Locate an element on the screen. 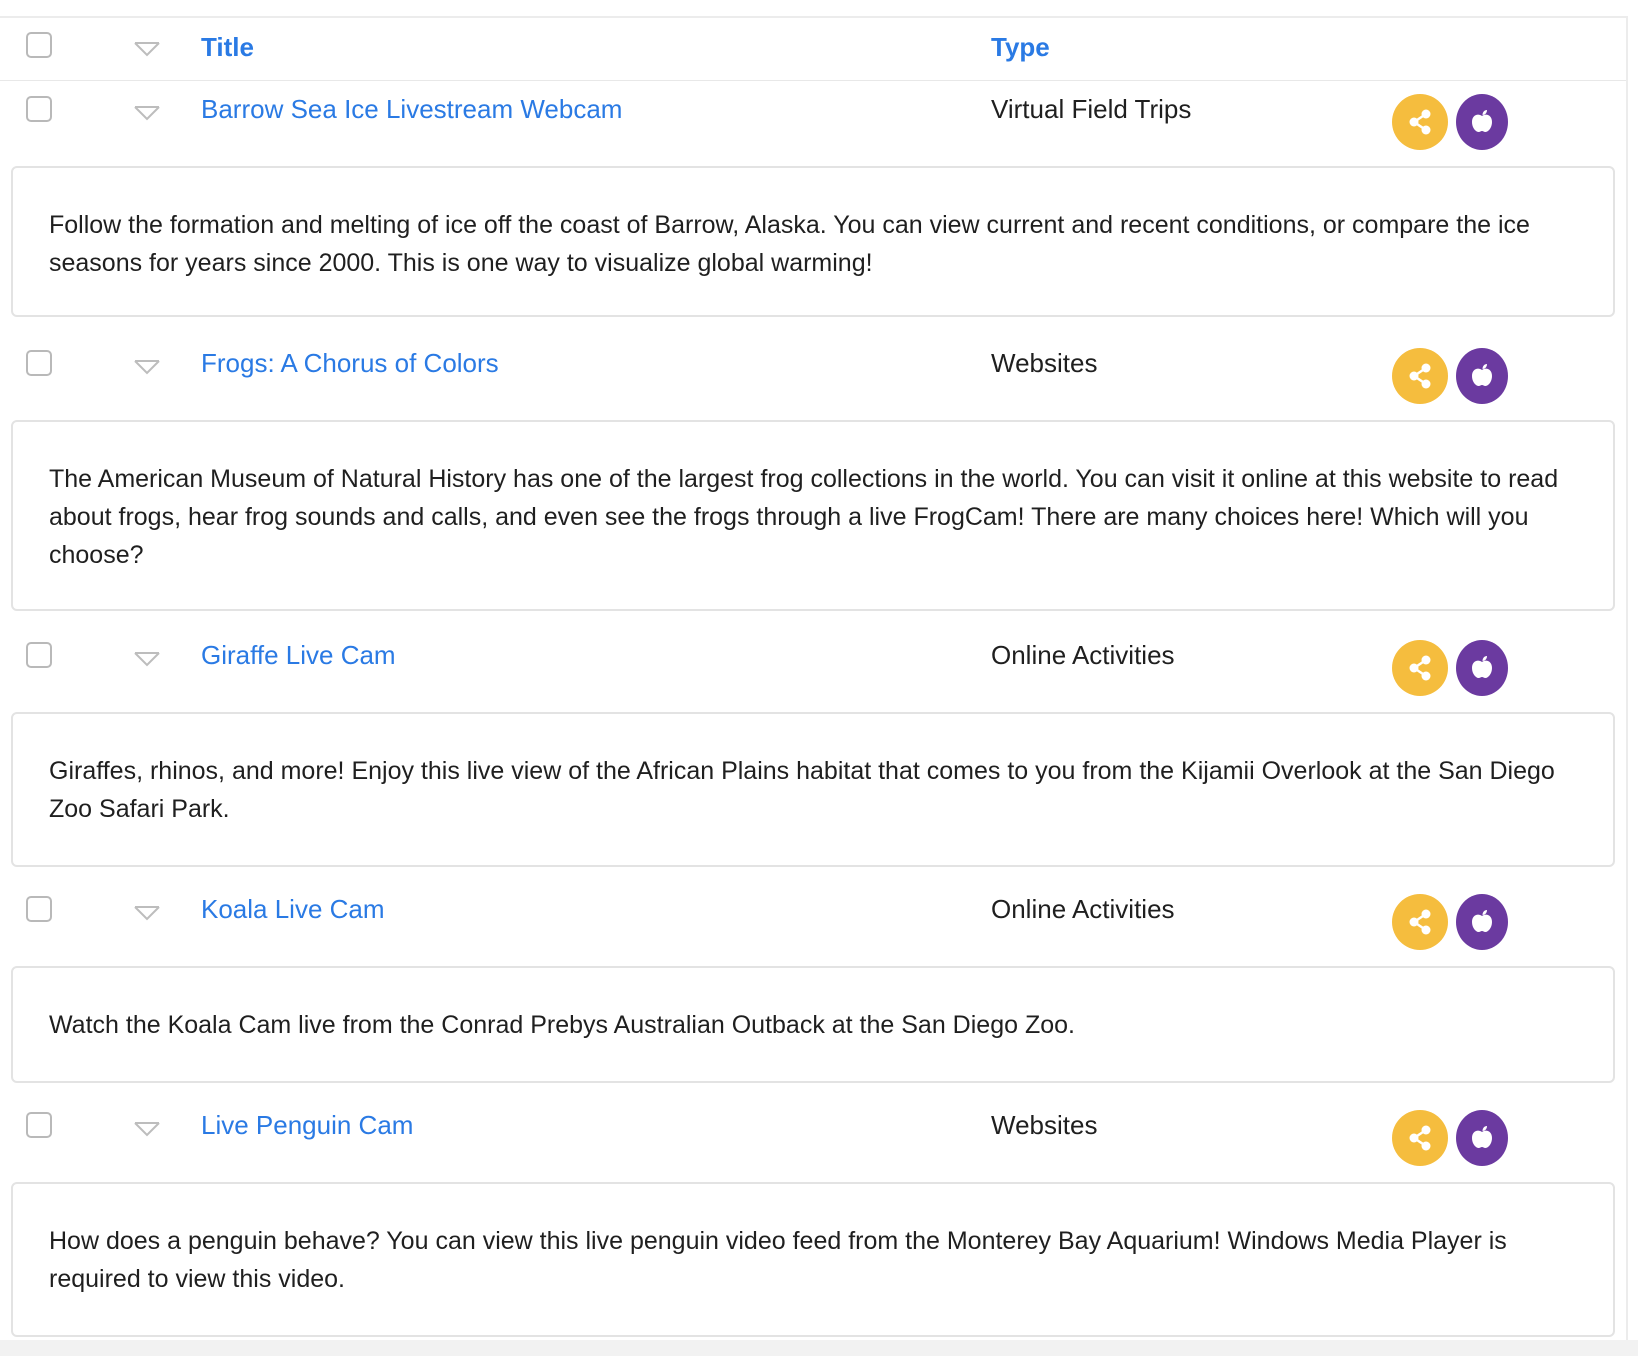 The width and height of the screenshot is (1638, 1356). item-title-link: Live Penguin Cam is located at coordinates (307, 1125).